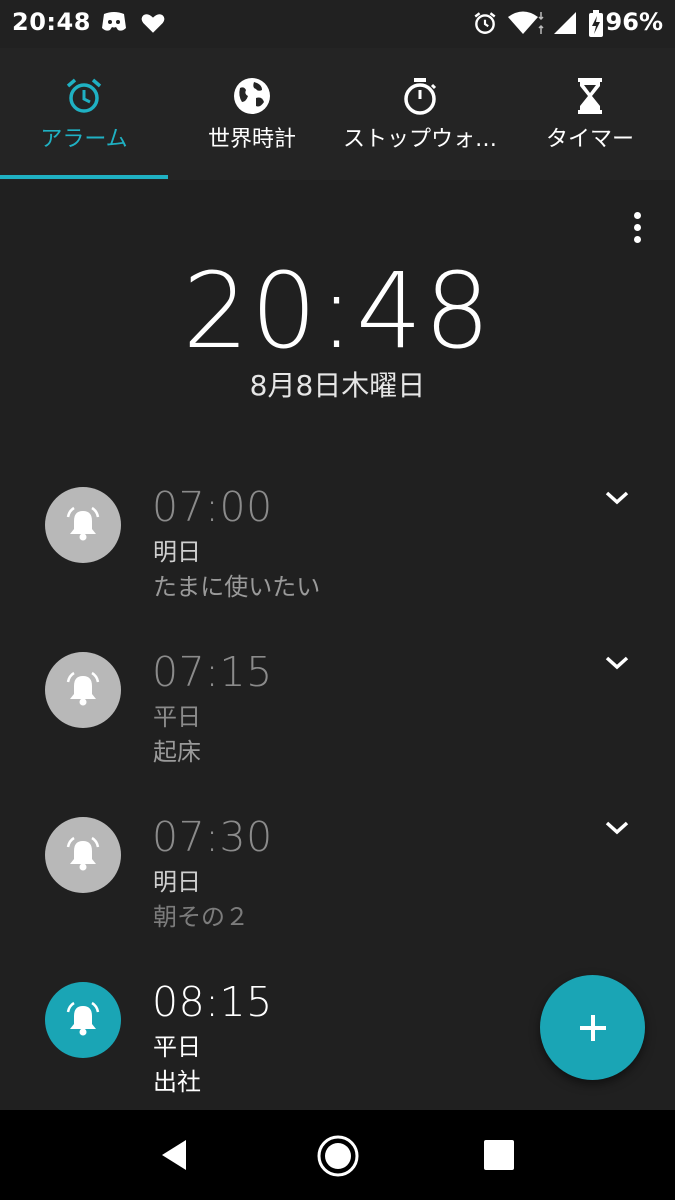 The image size is (675, 1200). Describe the element at coordinates (177, 1079) in the screenshot. I see `alarm-label: 出社` at that location.